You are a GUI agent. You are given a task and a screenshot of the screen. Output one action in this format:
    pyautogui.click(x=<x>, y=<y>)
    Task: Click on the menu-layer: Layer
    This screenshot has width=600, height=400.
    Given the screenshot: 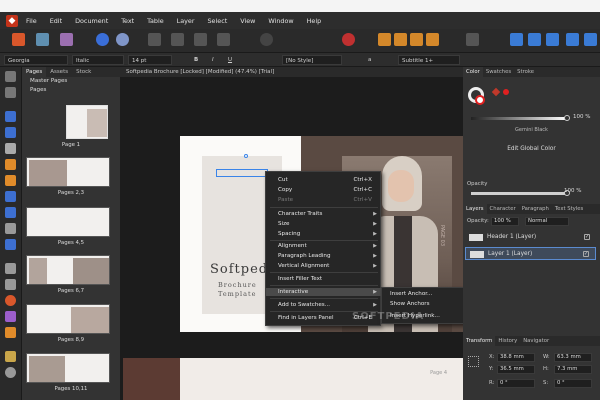 What is the action you would take?
    pyautogui.click(x=186, y=21)
    